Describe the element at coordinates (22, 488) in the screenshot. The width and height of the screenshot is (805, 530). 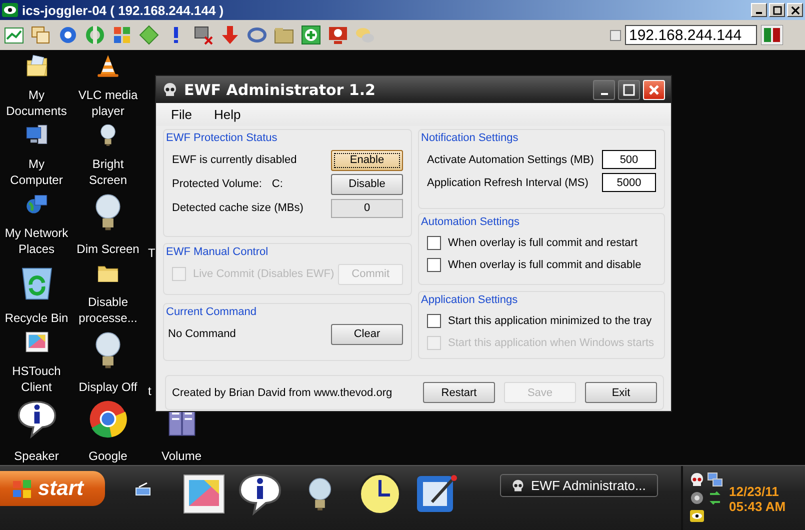
I see `windows-flag-icon` at that location.